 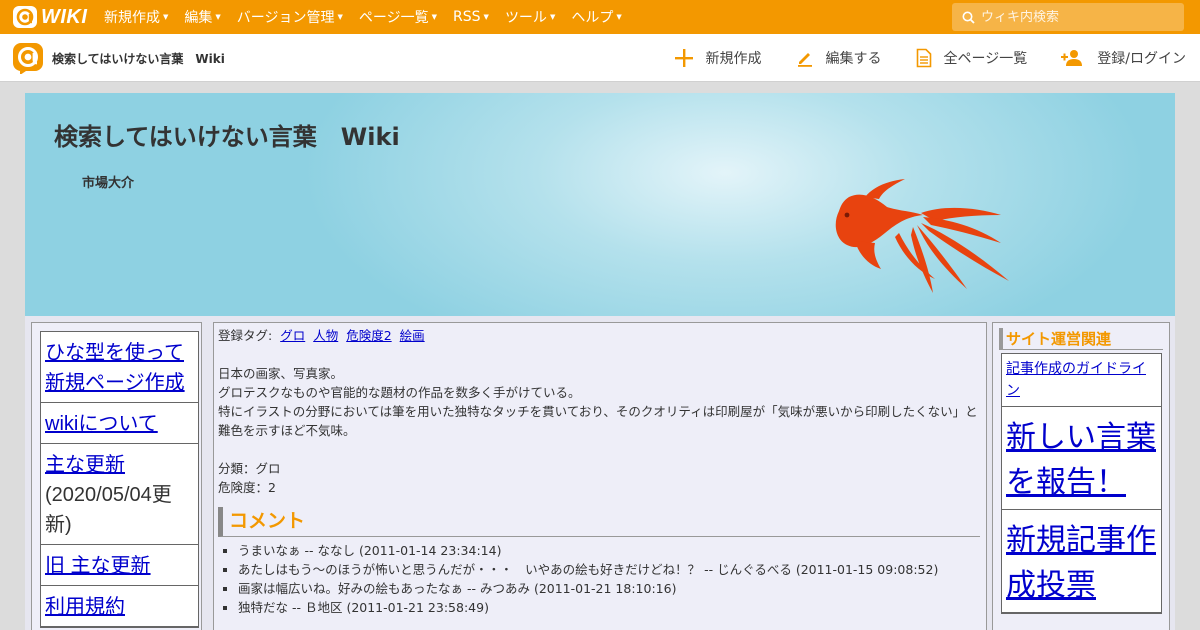 I want to click on all-pages-label: 全ページ一覧, so click(x=985, y=59).